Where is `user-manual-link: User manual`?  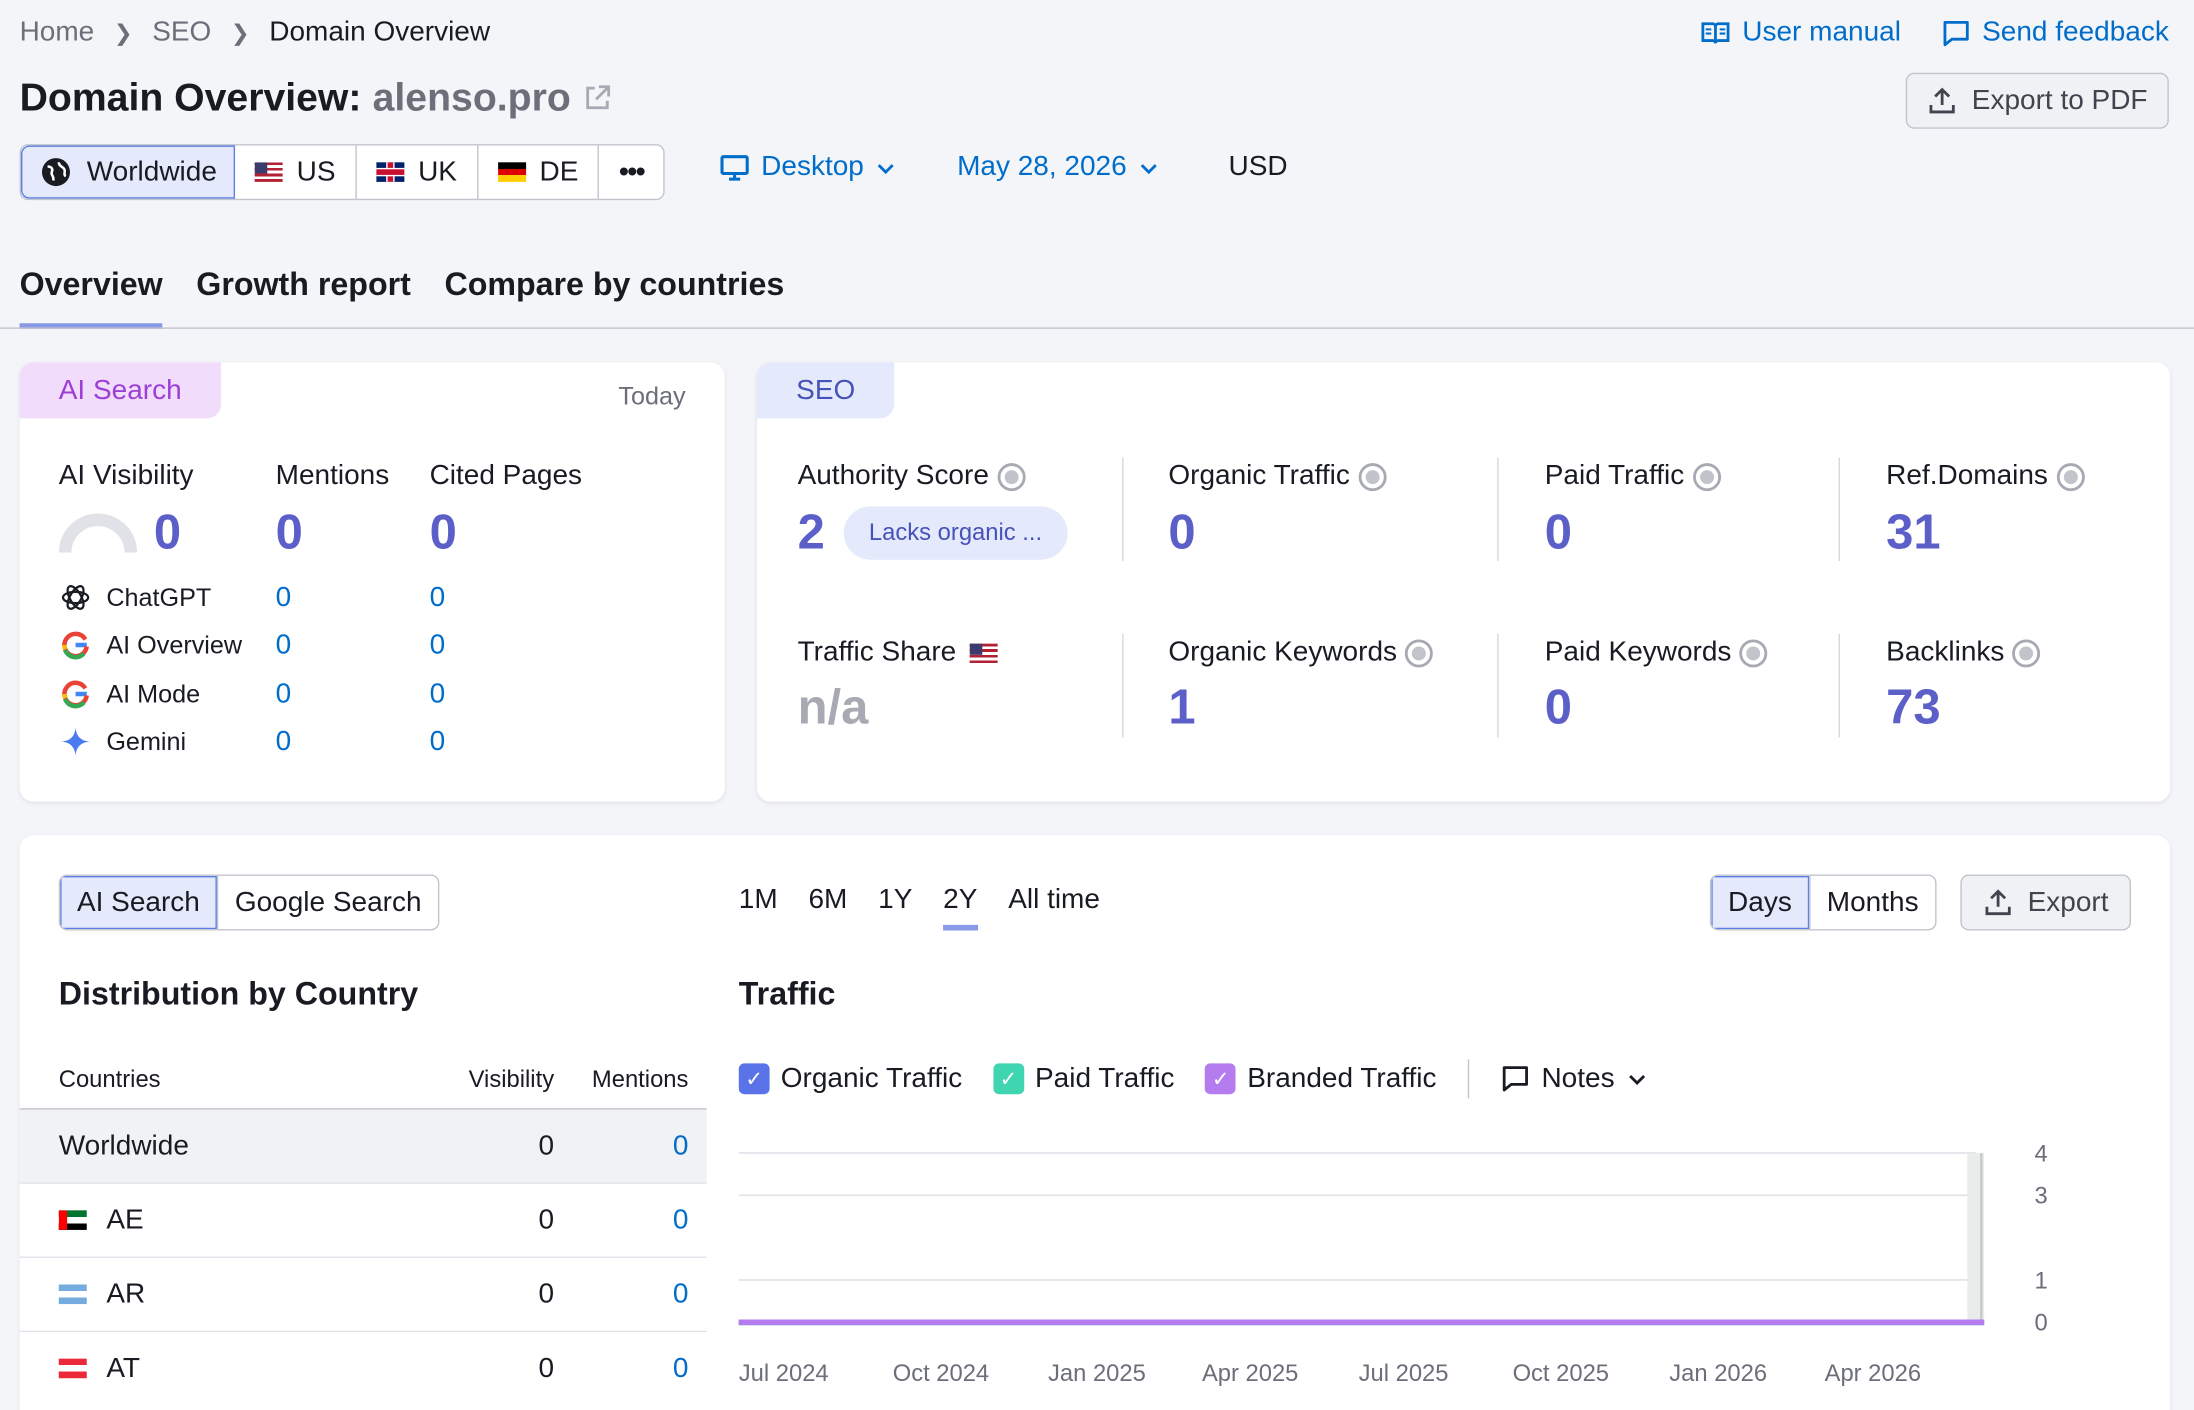
user-manual-link: User manual is located at coordinates (1800, 33).